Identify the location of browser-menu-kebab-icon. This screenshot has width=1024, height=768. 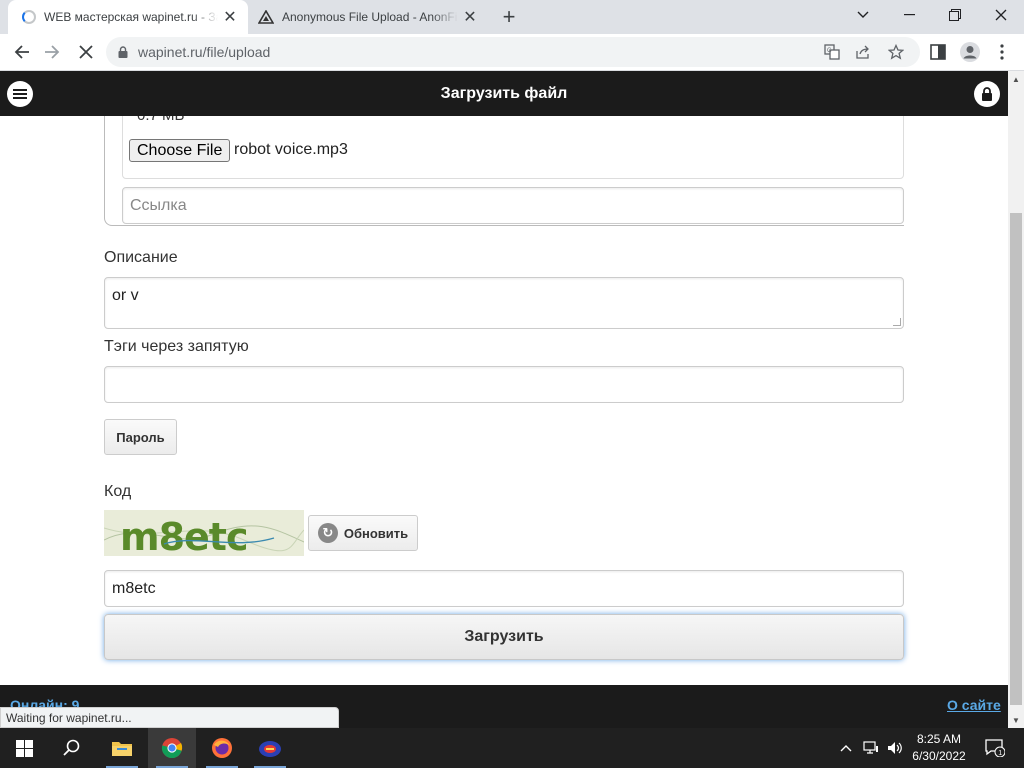
(1002, 52).